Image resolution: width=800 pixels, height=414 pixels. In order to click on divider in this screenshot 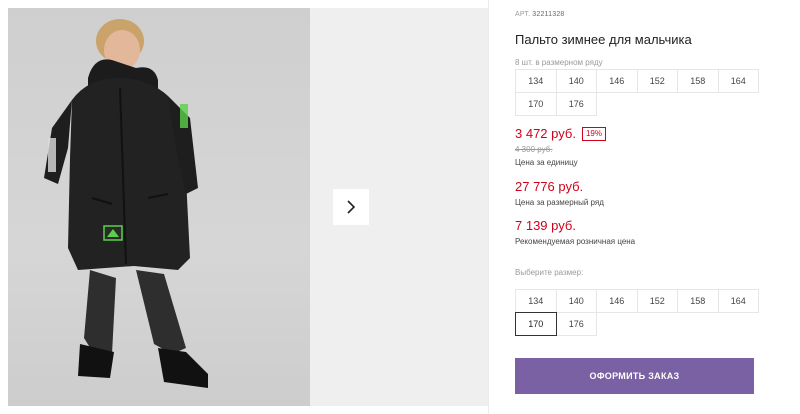, I will do `click(488, 207)`.